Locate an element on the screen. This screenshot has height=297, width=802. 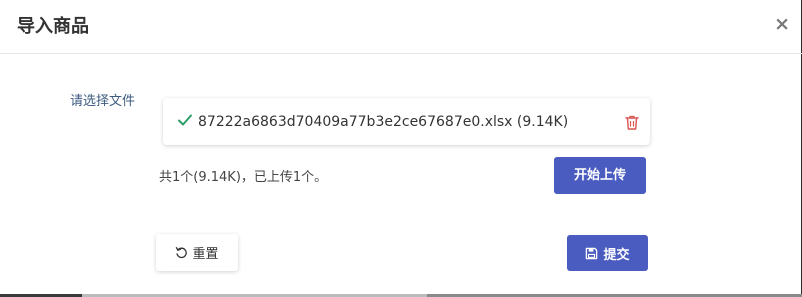
trash-icon is located at coordinates (632, 122).